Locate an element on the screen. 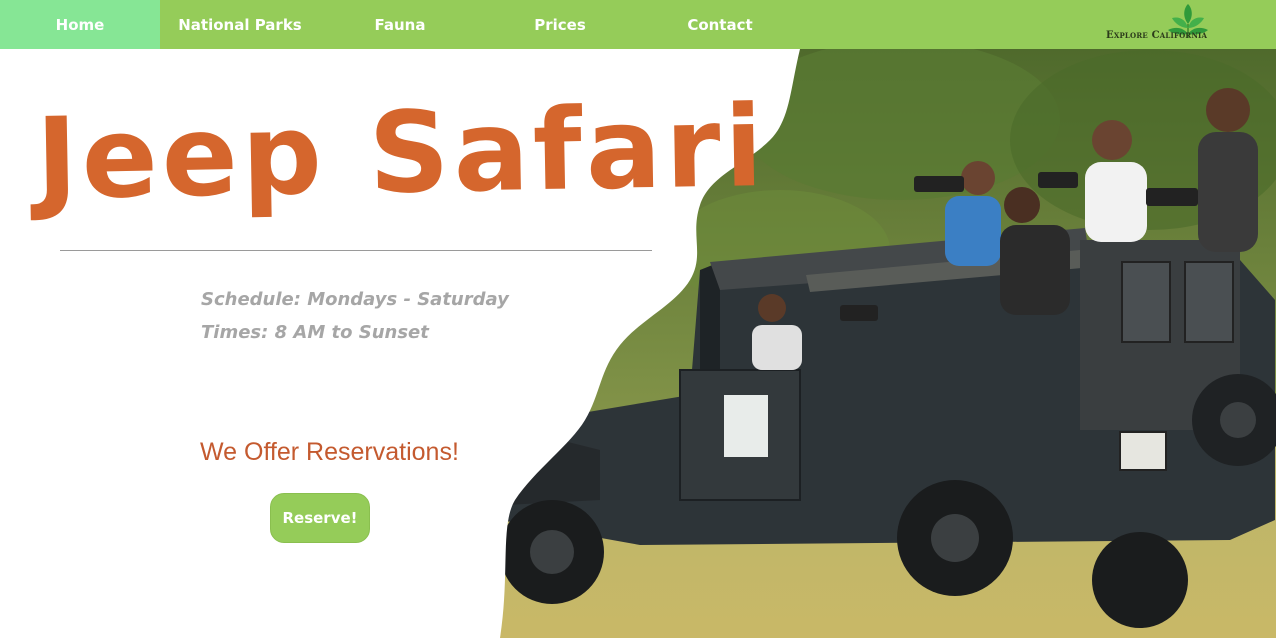  reserve-button: Reserve! is located at coordinates (320, 518).